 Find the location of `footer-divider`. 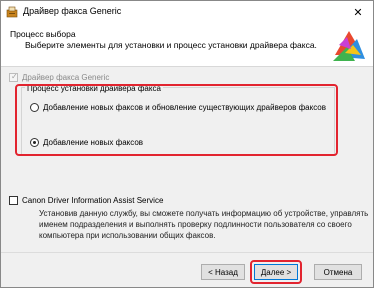

footer-divider is located at coordinates (187, 252).